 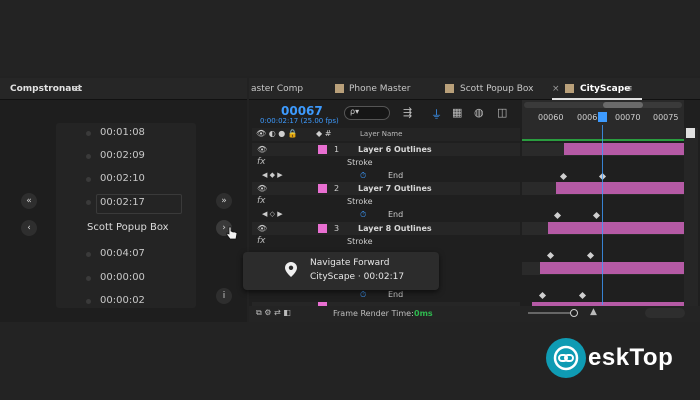 I want to click on motion-blur-icon: ◍, so click(x=479, y=112).